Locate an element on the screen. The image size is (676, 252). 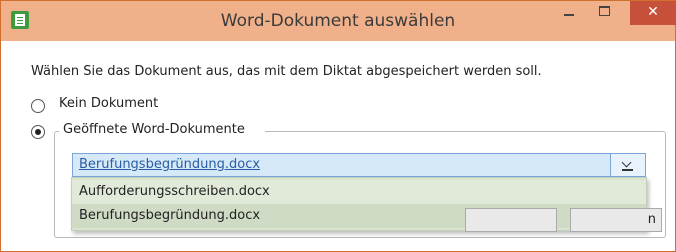
list-item: Berufungsbegründung.docx is located at coordinates (359, 216).